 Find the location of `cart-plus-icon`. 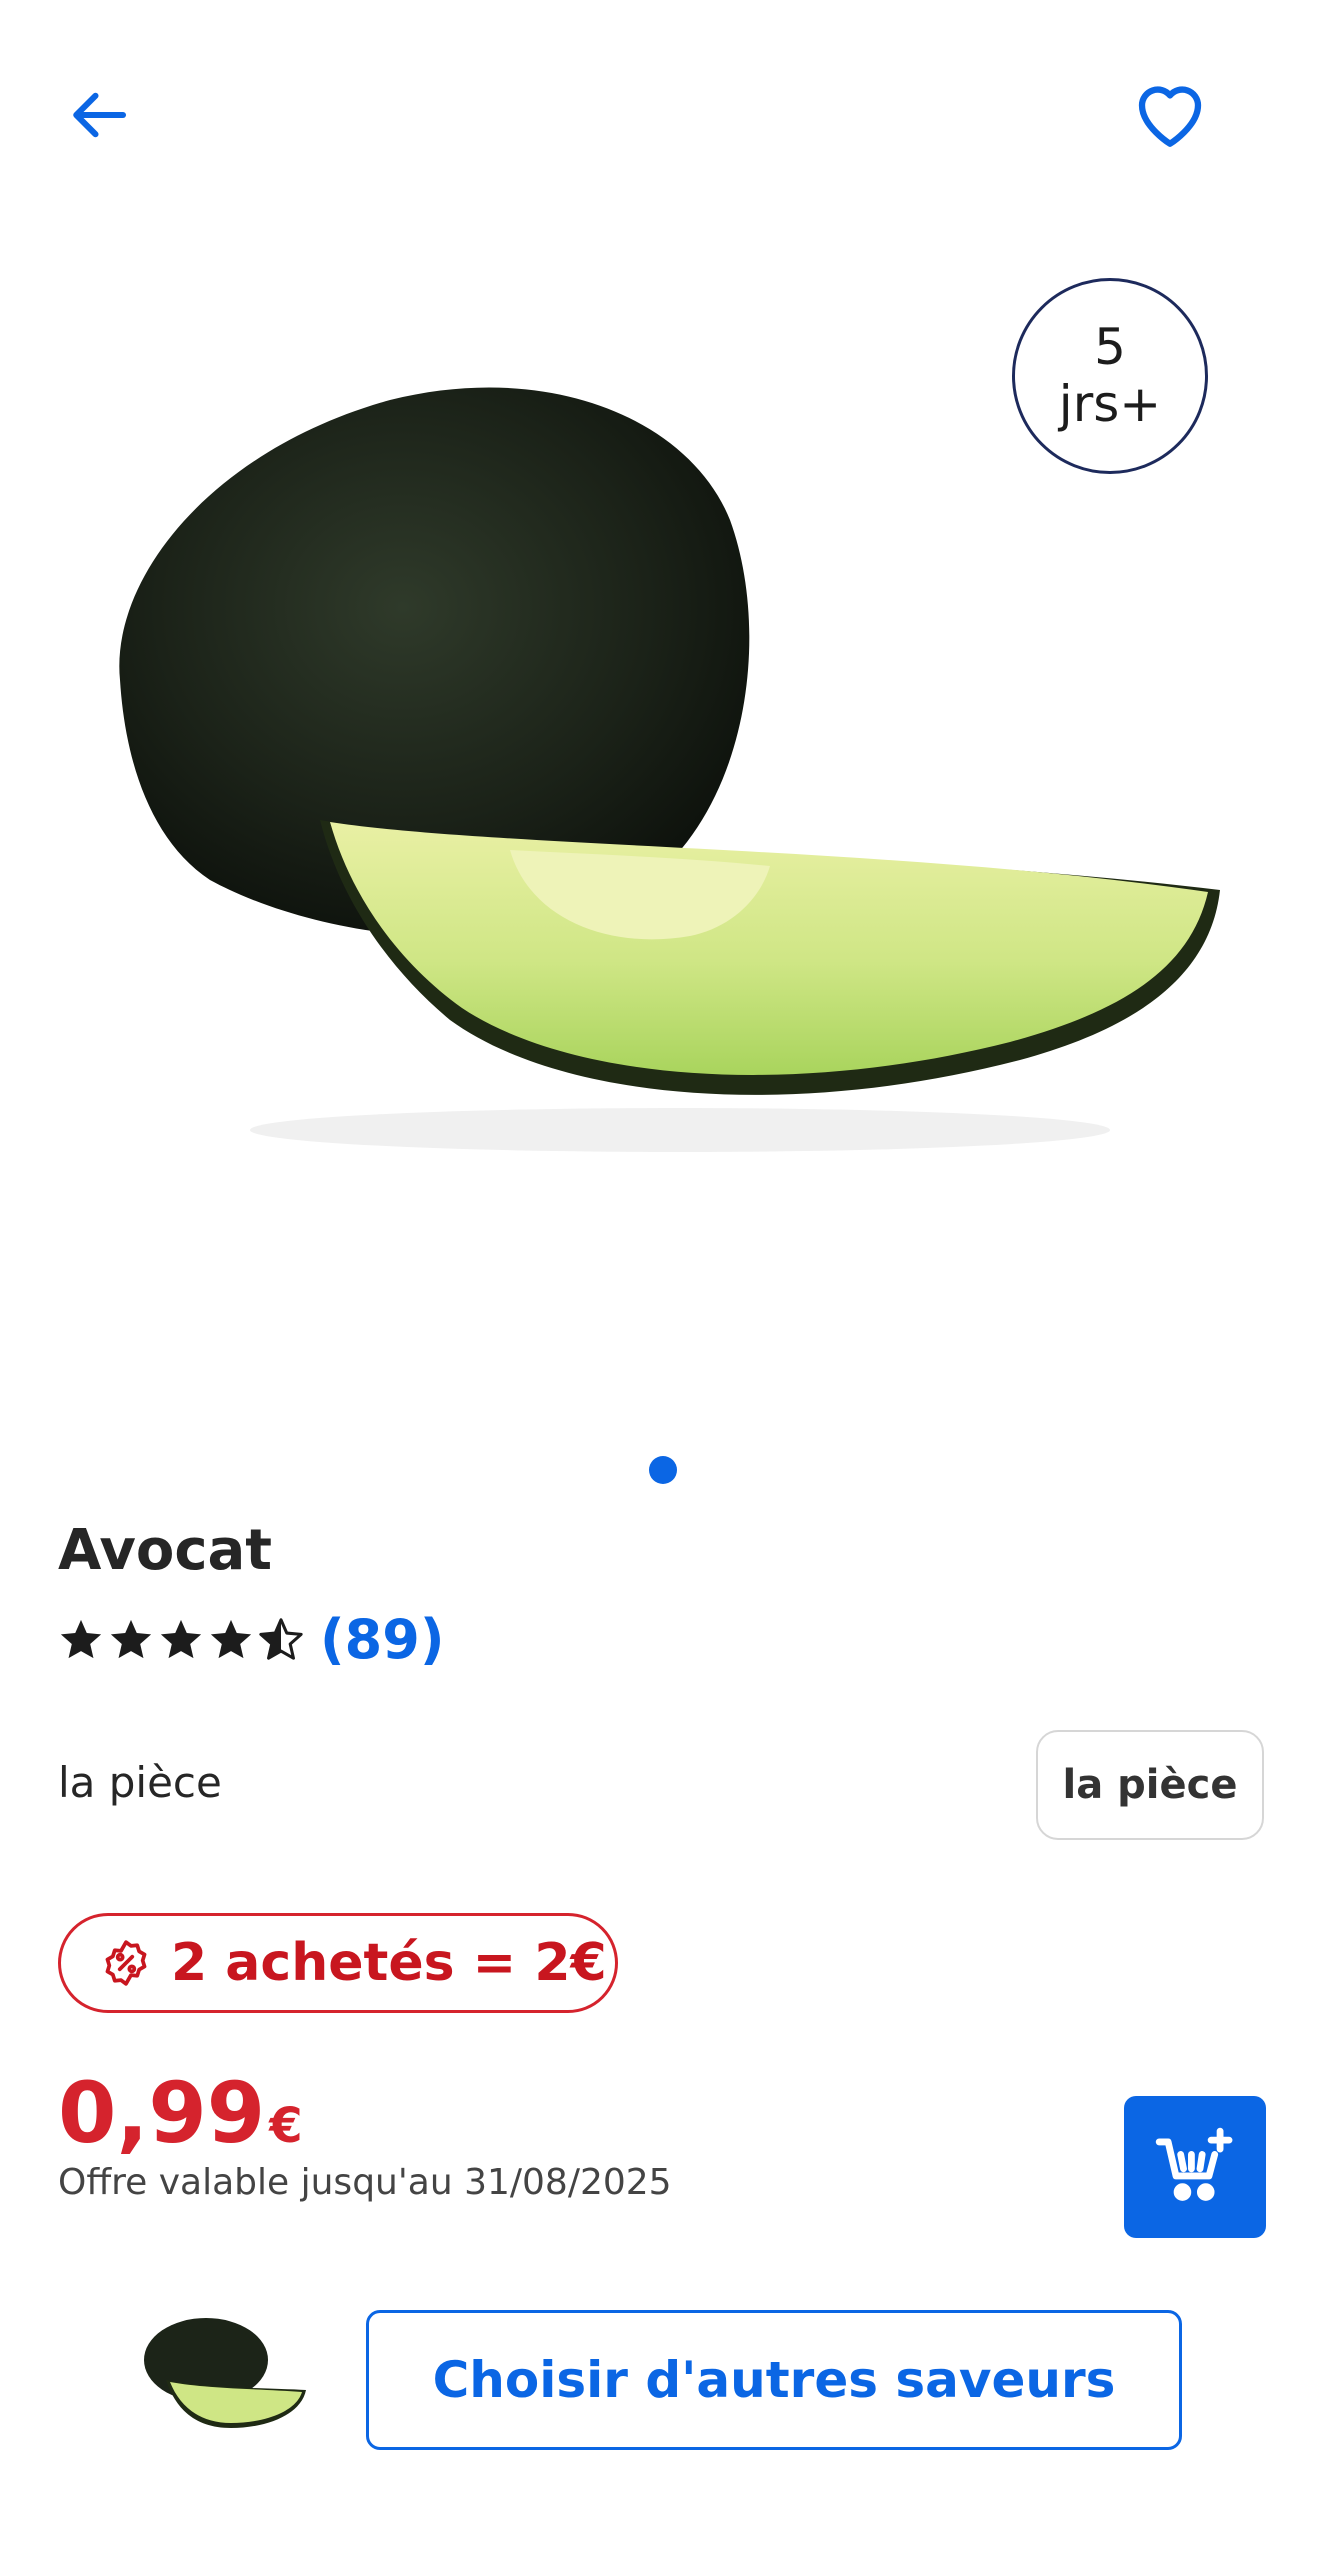

cart-plus-icon is located at coordinates (1194, 2164).